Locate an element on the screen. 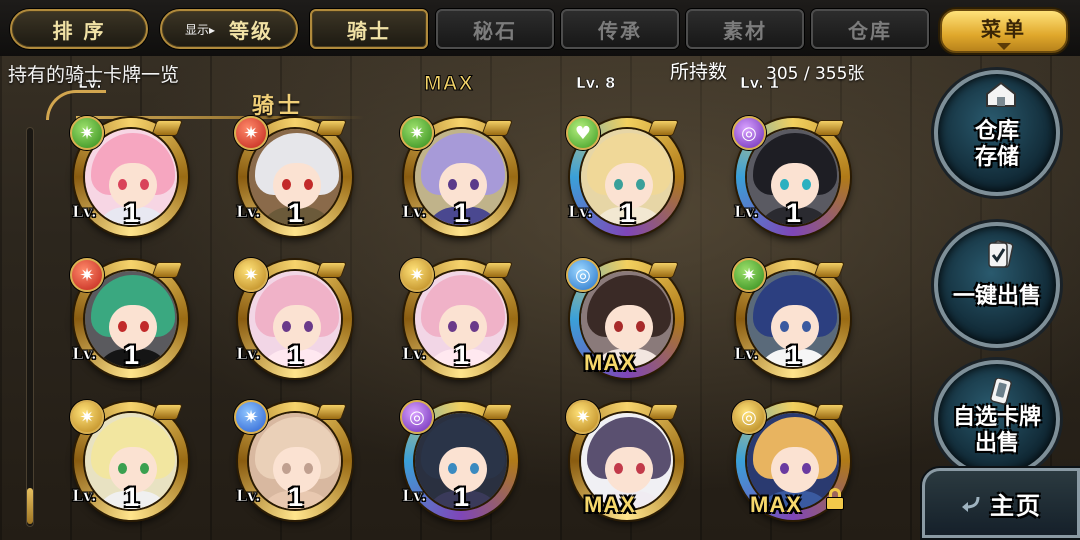  card-icon is located at coordinates (1001, 391).